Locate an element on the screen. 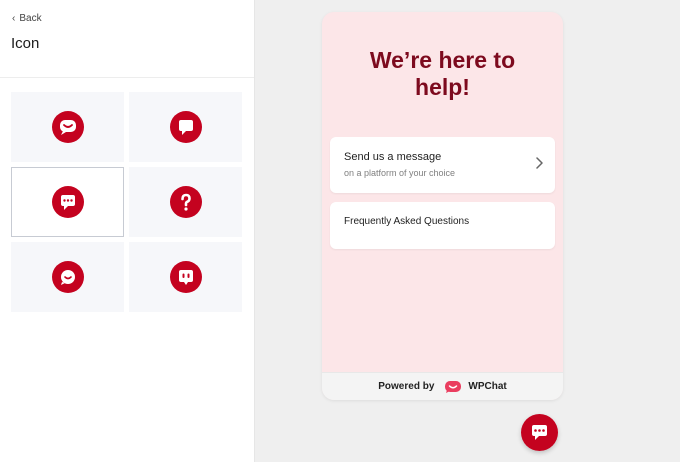  back-link: ‹ Back is located at coordinates (27, 18).